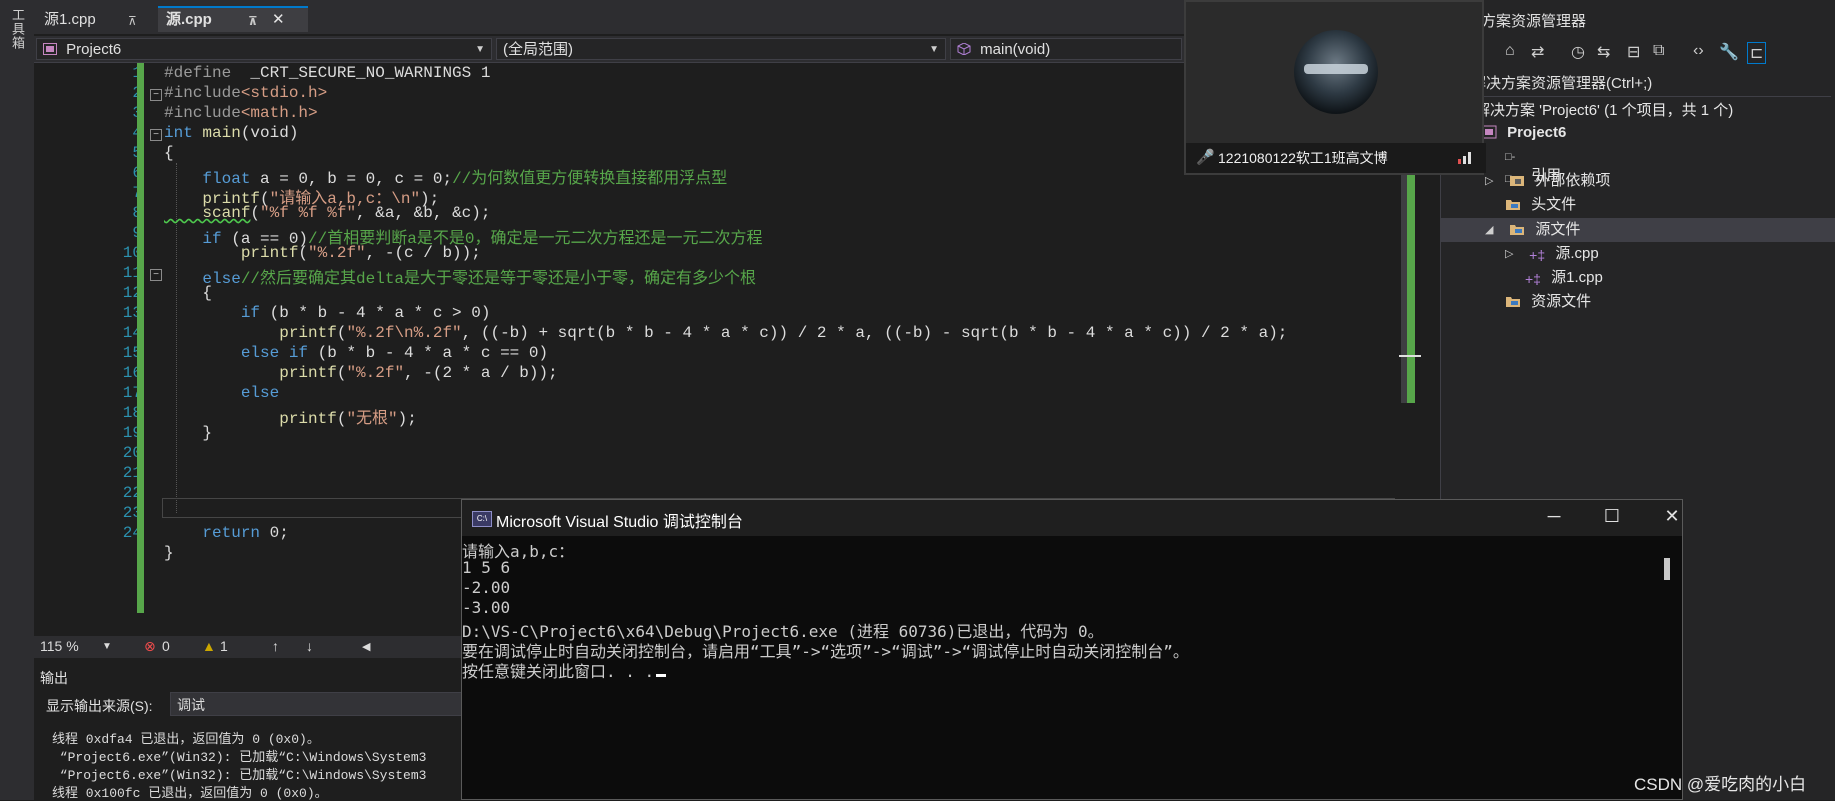  I want to click on next-issue-button: ↓, so click(309, 646).